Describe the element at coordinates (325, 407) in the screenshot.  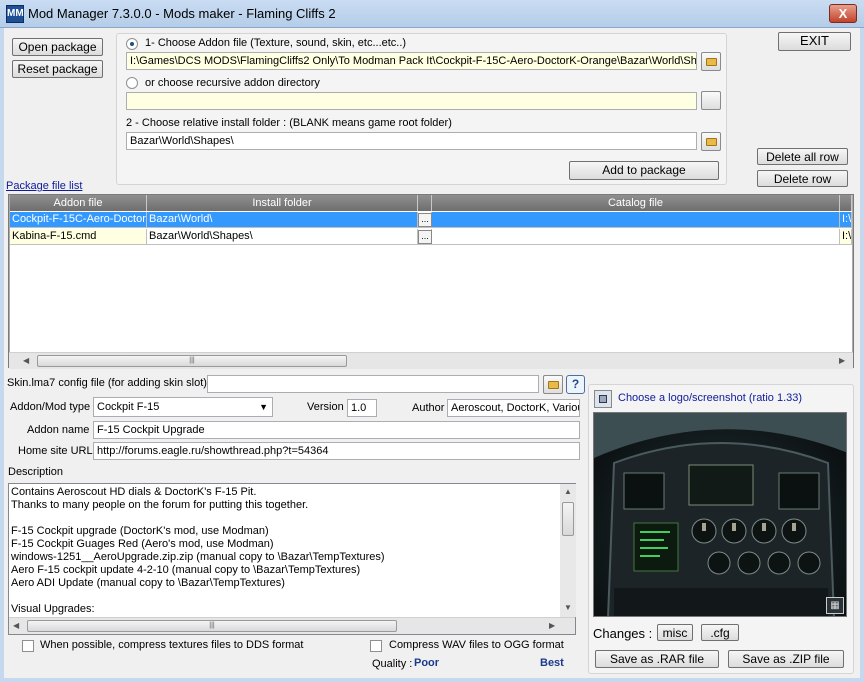
I see `version-label: Version` at that location.